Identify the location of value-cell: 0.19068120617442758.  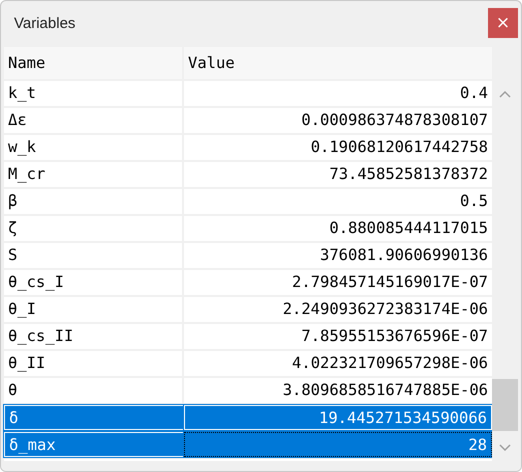
(338, 147).